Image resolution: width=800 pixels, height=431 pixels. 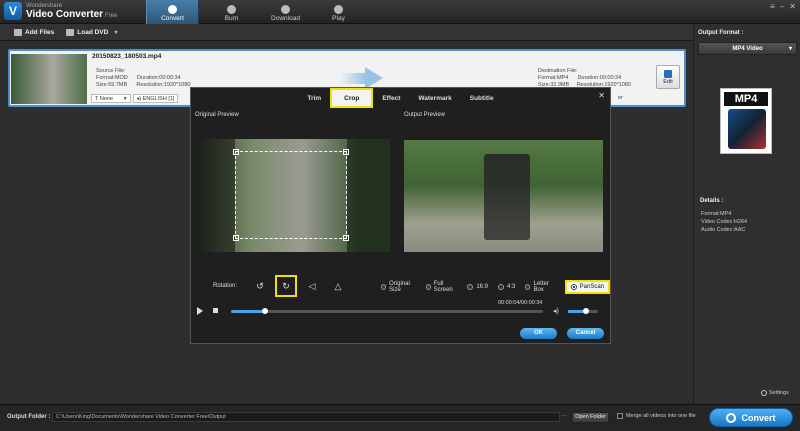 I want to click on video-thumbnail, so click(x=49, y=79).